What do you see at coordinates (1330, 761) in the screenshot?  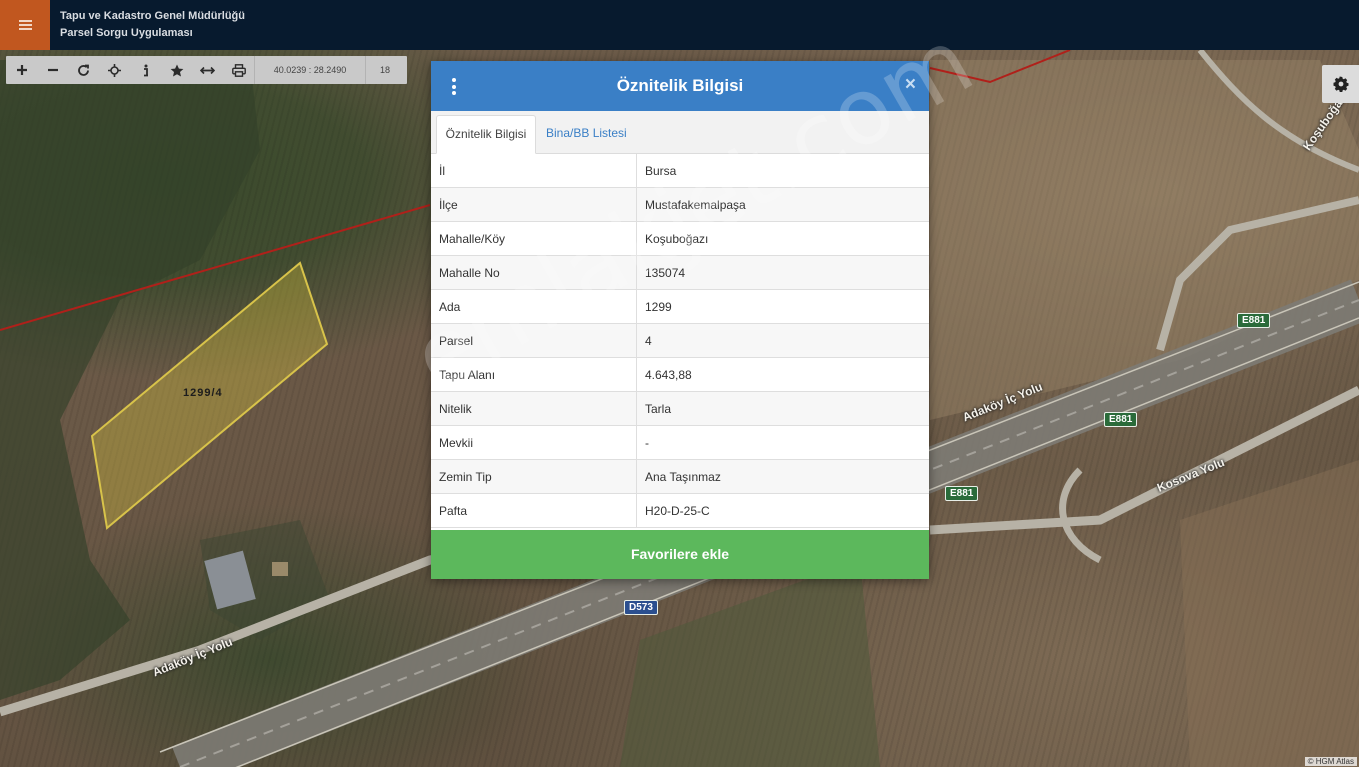 I see `map-attribution: © HGM Atlas` at bounding box center [1330, 761].